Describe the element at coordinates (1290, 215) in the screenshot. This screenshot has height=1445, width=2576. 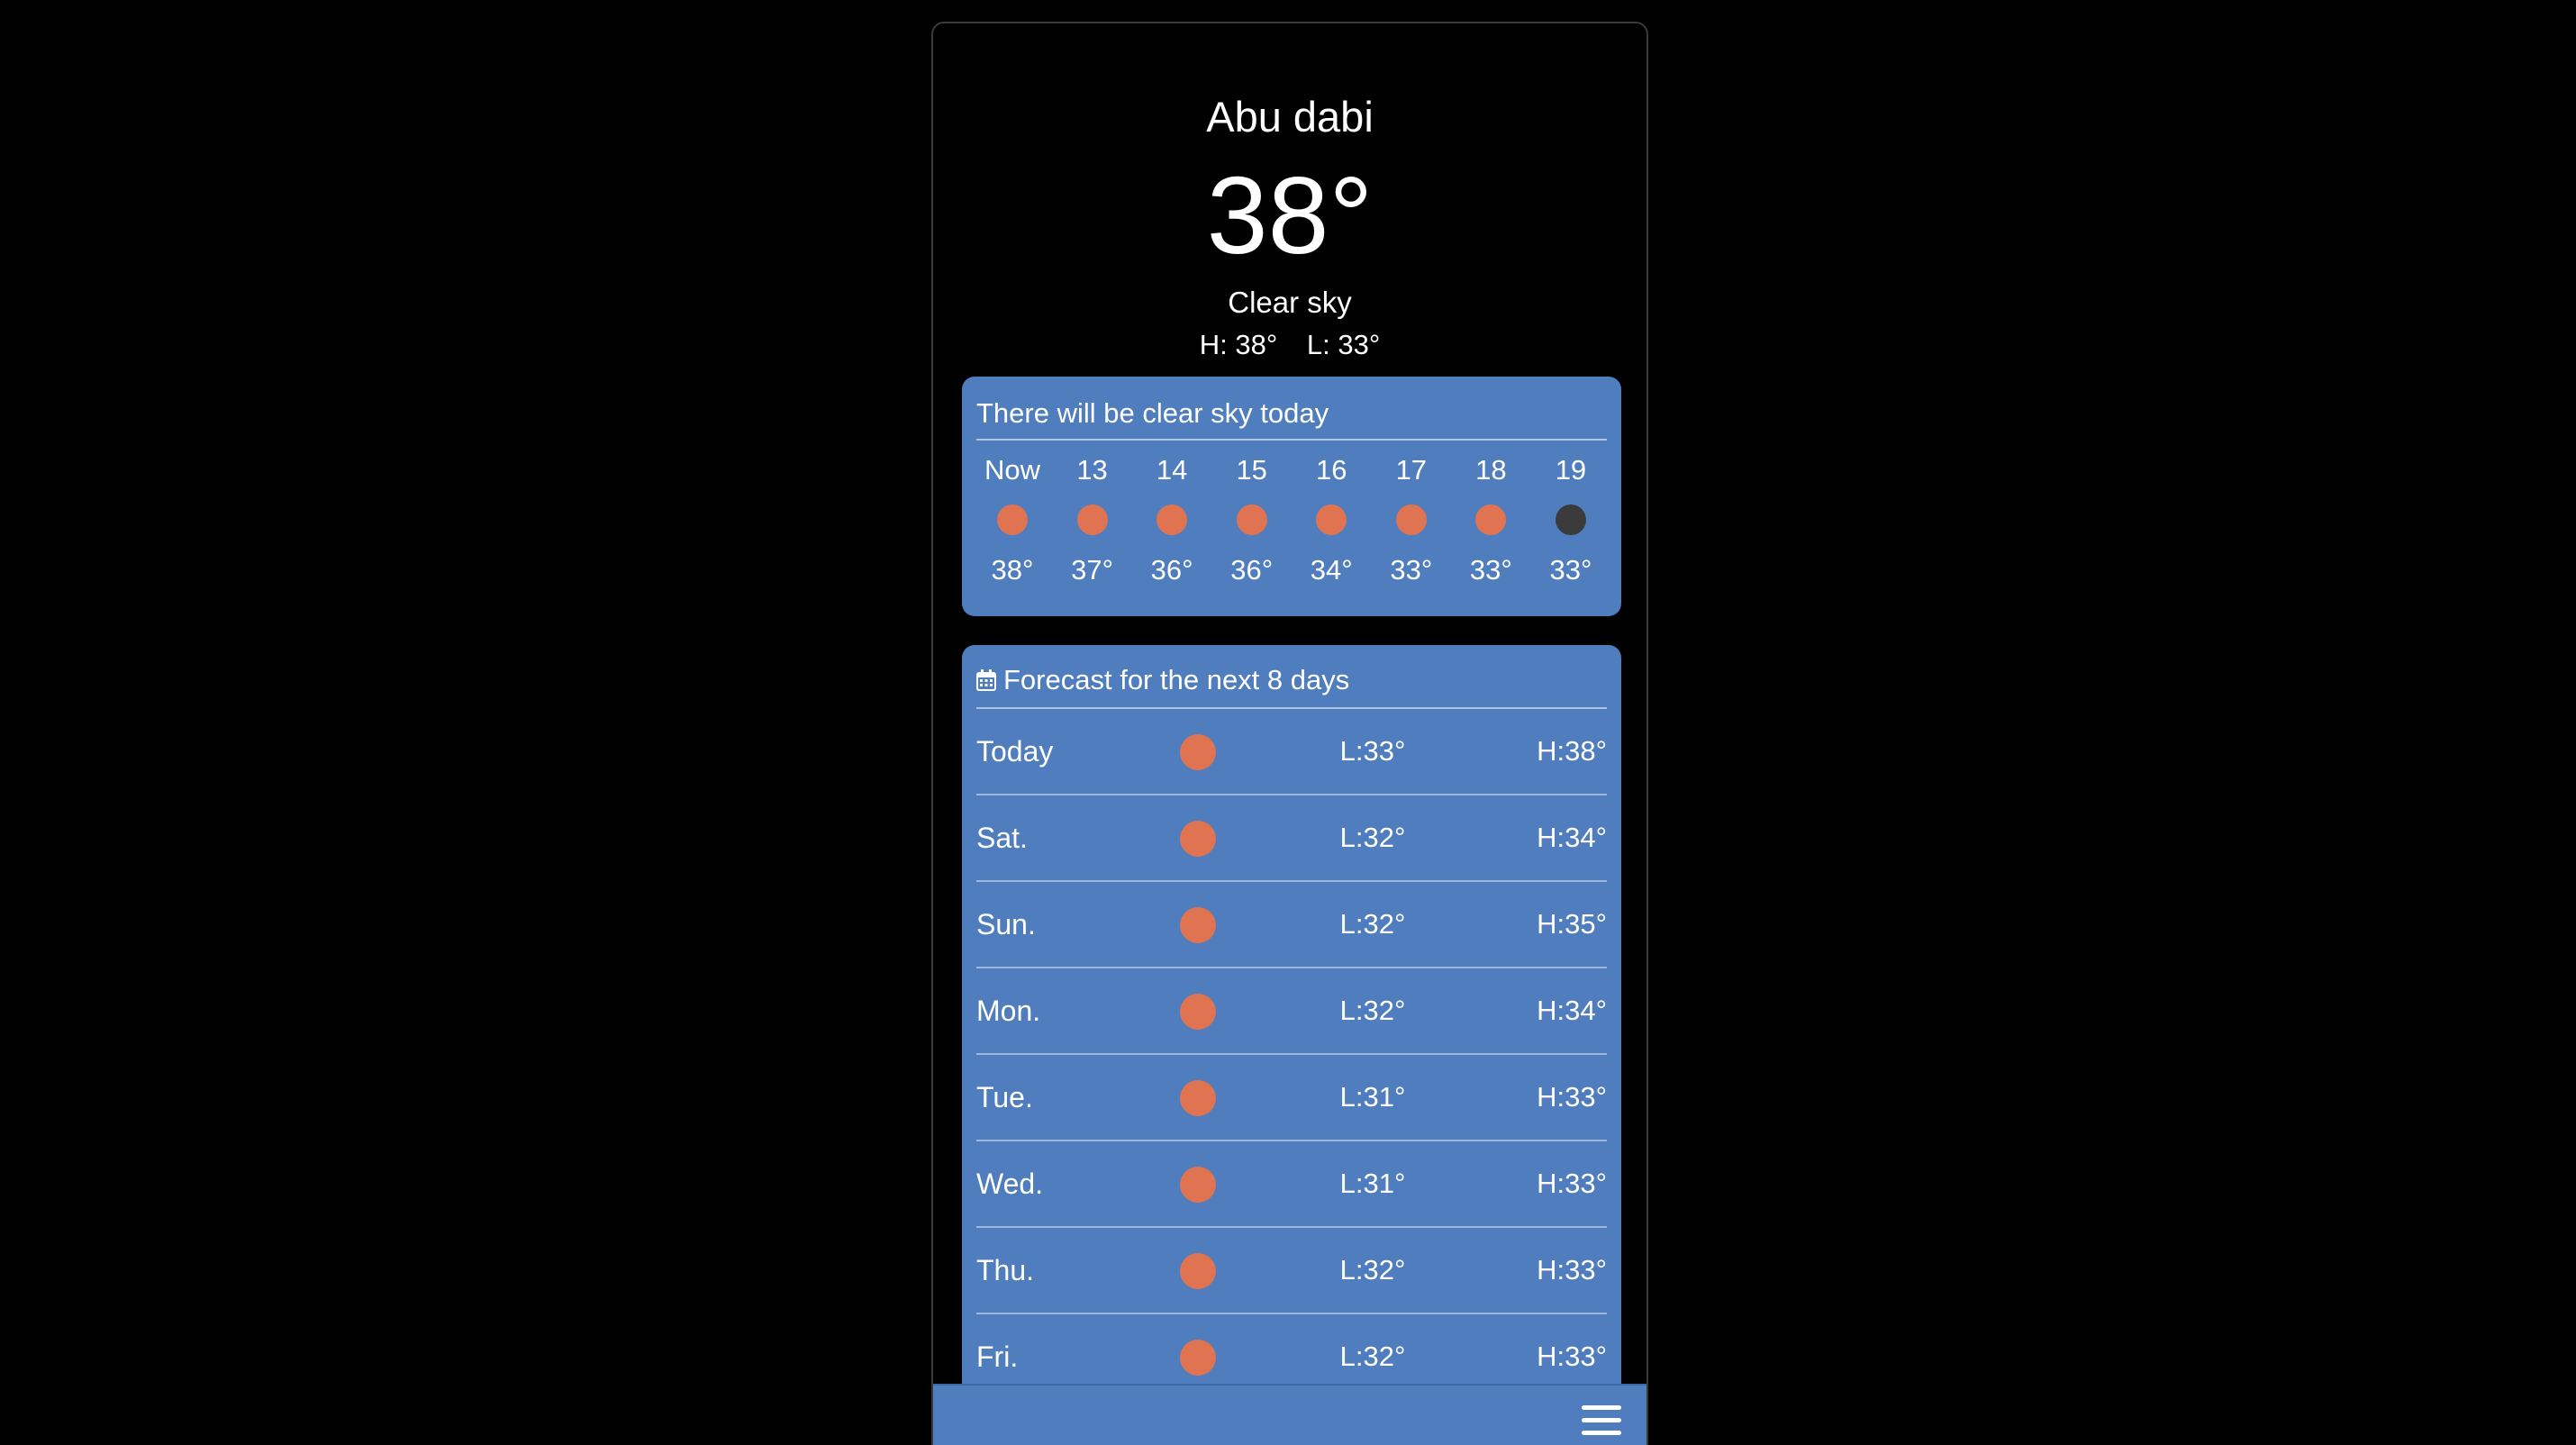
I see `current-temperature: 38°` at that location.